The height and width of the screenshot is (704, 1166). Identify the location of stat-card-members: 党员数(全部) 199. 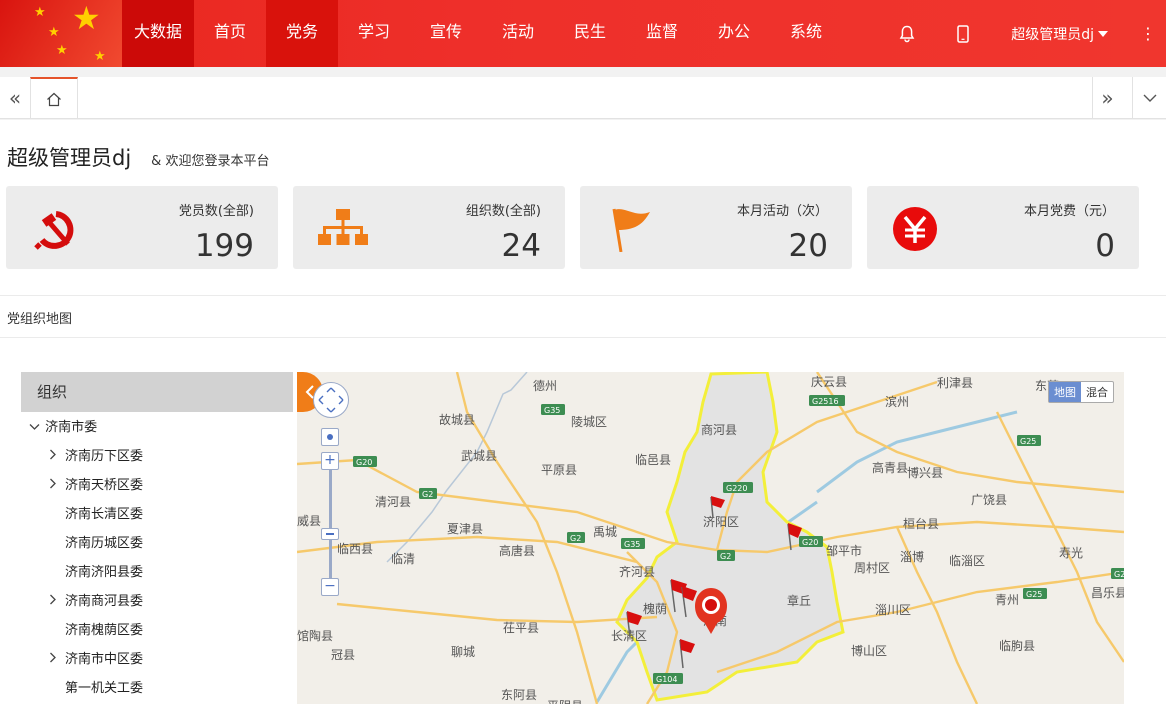
(142, 227).